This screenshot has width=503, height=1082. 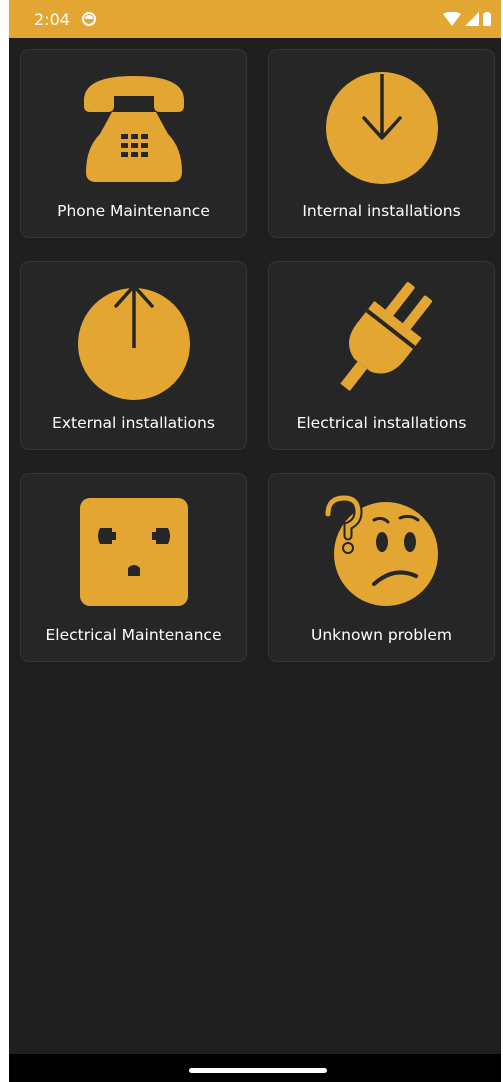 I want to click on confused-face-icon, so click(x=380, y=549).